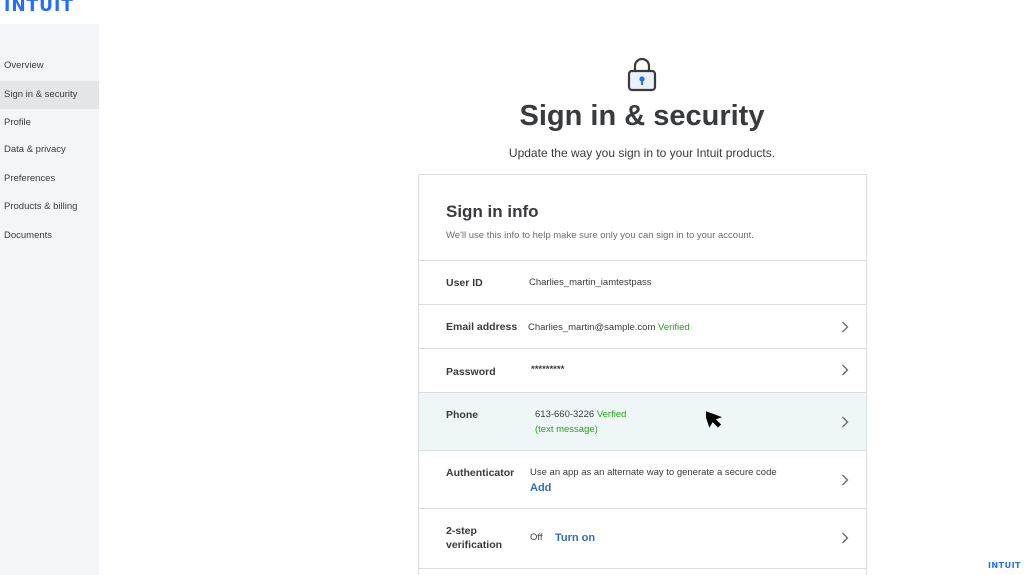 This screenshot has width=1024, height=575. I want to click on row-label: Password, so click(471, 372).